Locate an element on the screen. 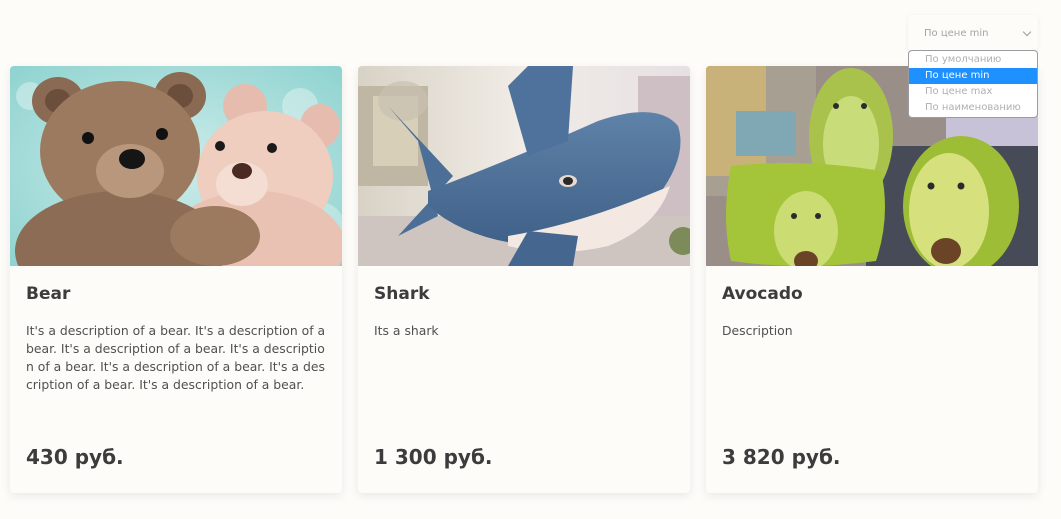  sort-select: По цене min is located at coordinates (973, 33).